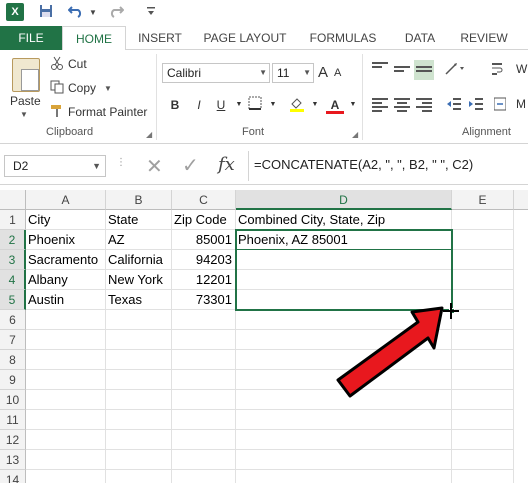 The image size is (528, 483). What do you see at coordinates (13, 320) in the screenshot?
I see `row-header-6: 6` at bounding box center [13, 320].